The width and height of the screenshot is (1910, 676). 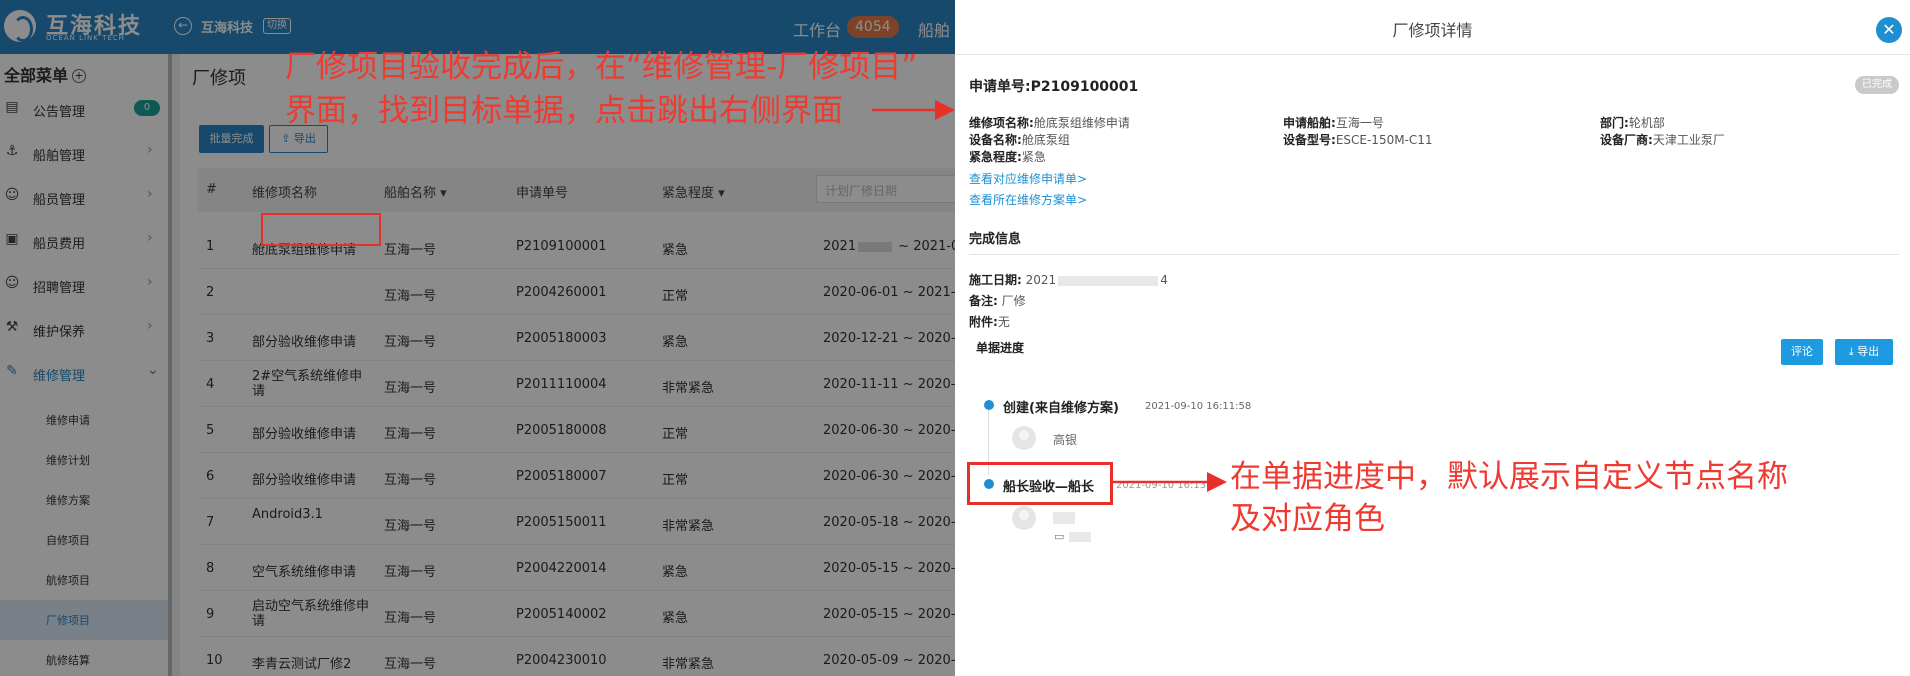 What do you see at coordinates (1049, 296) in the screenshot?
I see `annotation-arrows` at bounding box center [1049, 296].